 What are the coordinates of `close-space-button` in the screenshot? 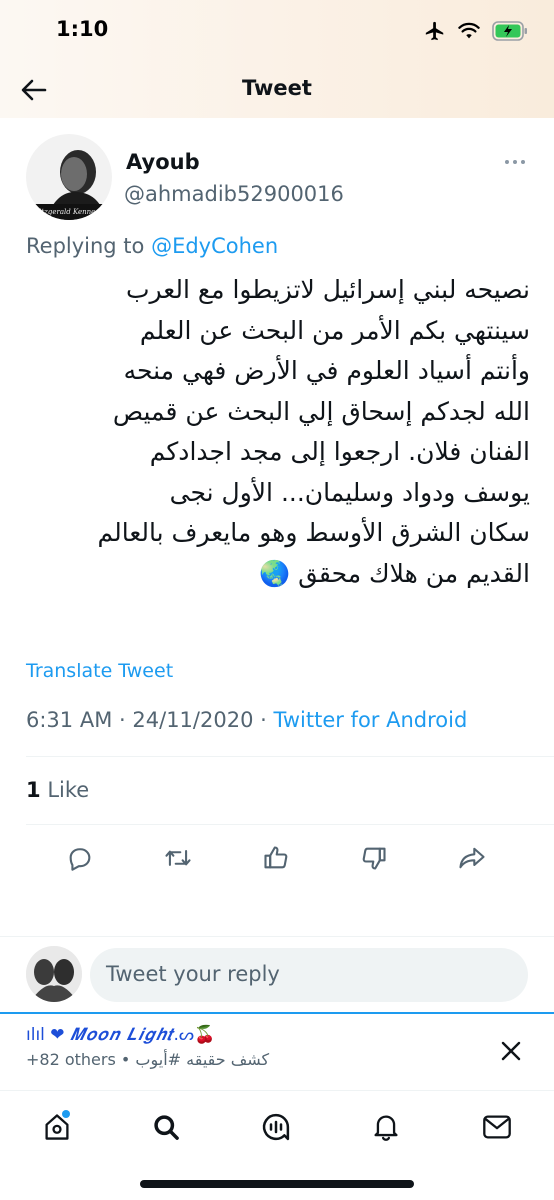 It's located at (511, 1051).